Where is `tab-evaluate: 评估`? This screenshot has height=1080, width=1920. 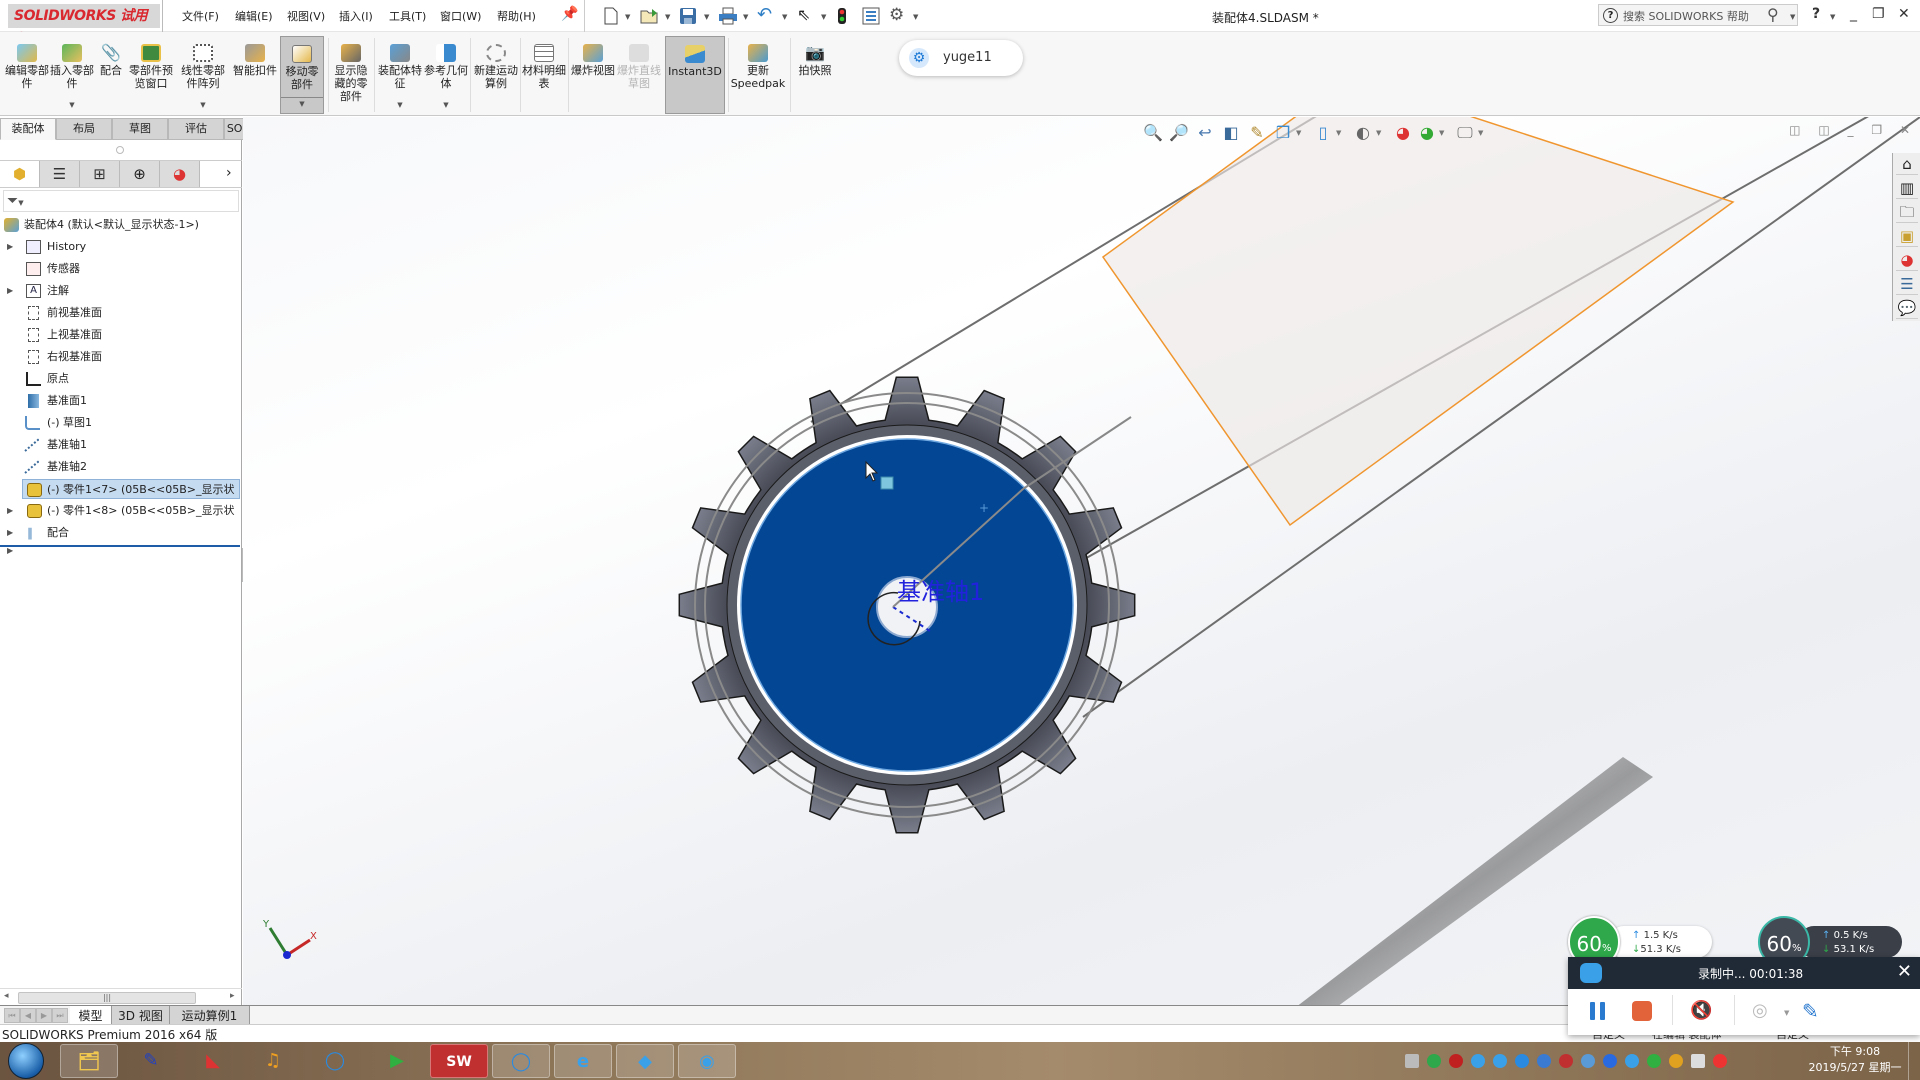
tab-evaluate: 评估 is located at coordinates (196, 129).